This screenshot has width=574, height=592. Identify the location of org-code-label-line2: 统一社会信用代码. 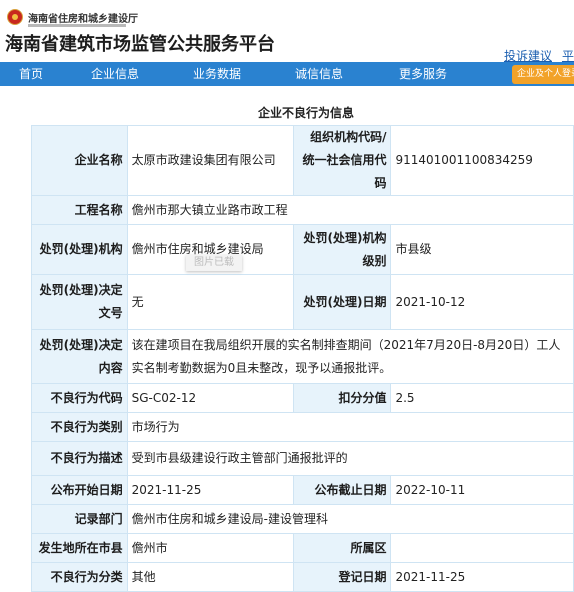
(344, 171).